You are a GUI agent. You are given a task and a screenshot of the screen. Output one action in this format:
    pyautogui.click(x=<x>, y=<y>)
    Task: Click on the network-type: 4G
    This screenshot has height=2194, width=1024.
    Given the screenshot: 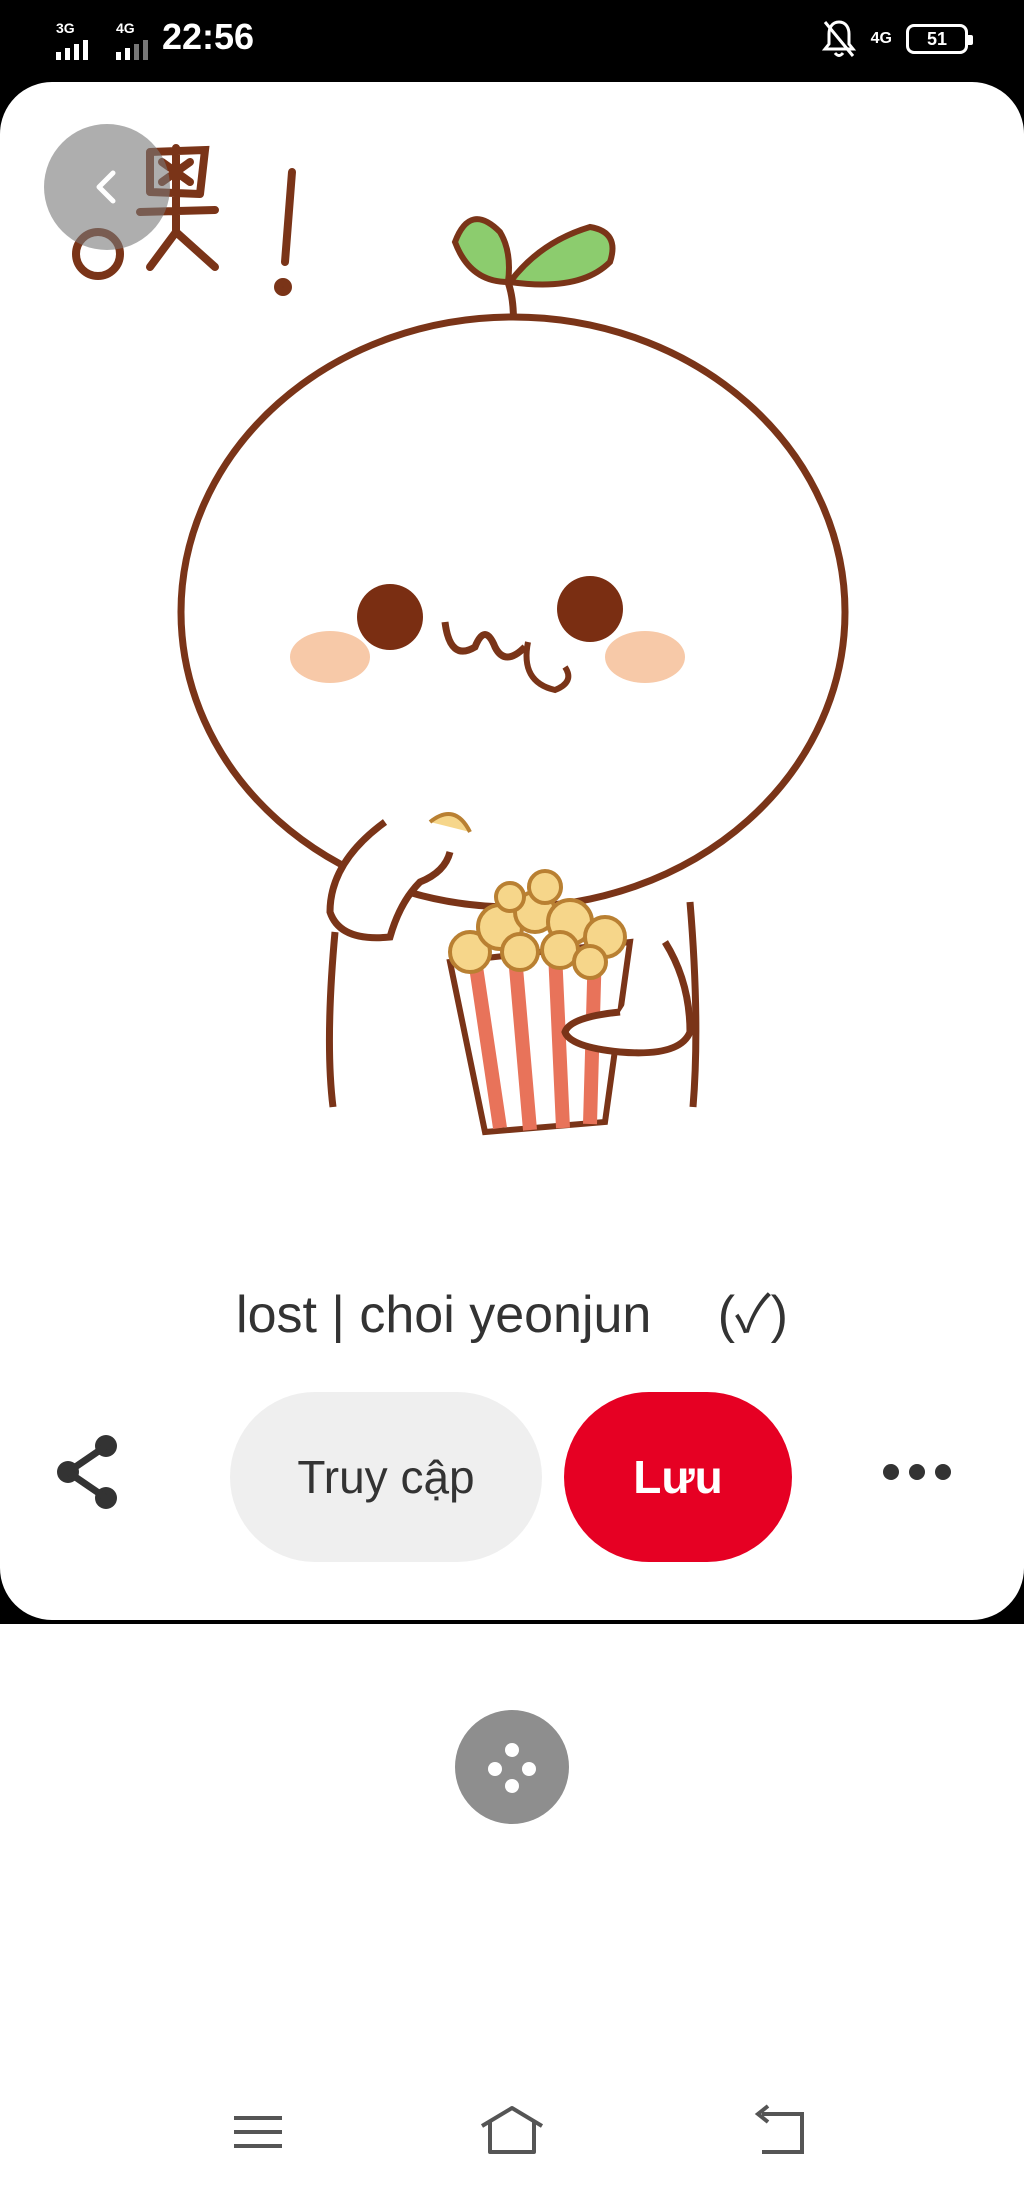 What is the action you would take?
    pyautogui.click(x=881, y=38)
    